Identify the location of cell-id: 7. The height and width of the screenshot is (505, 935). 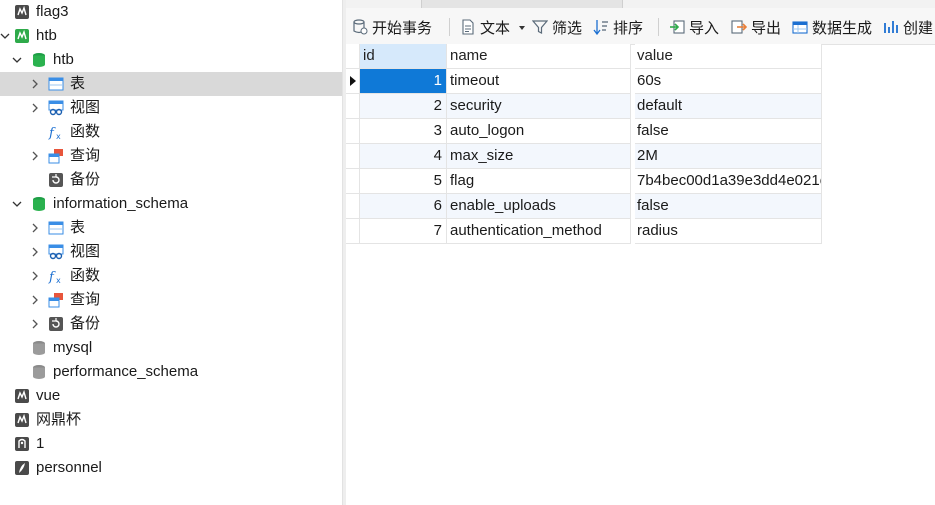
(403, 231).